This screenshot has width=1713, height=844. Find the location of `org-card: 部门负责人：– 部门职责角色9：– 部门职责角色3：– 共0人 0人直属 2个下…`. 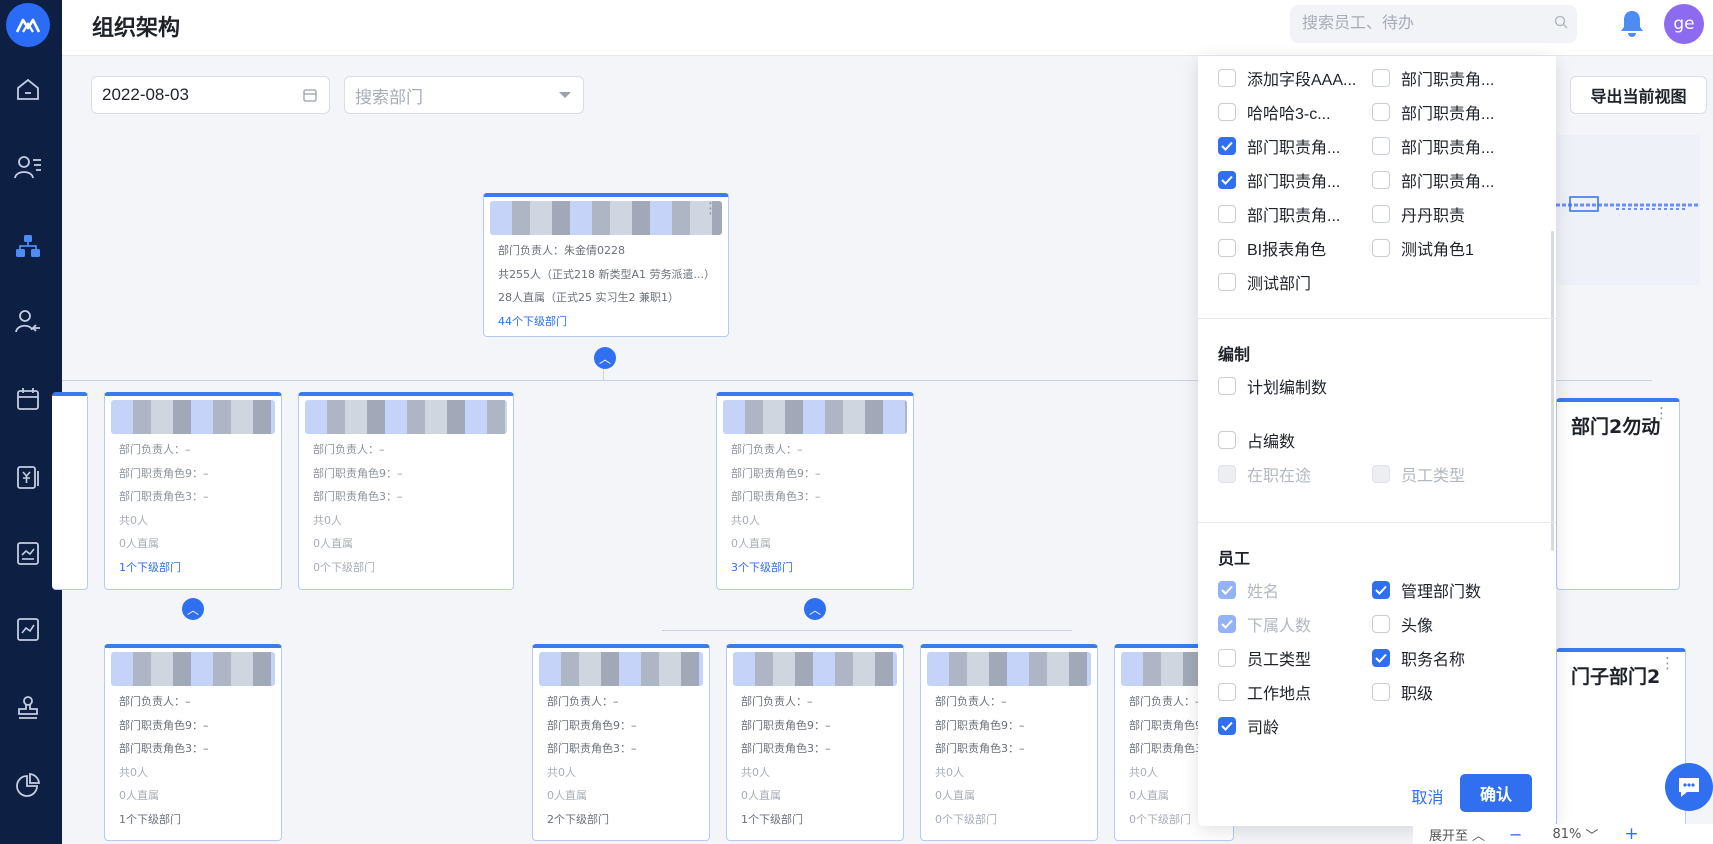

org-card: 部门负责人：– 部门职责角色9：– 部门职责角色3：– 共0人 0人直属 2个下… is located at coordinates (621, 742).